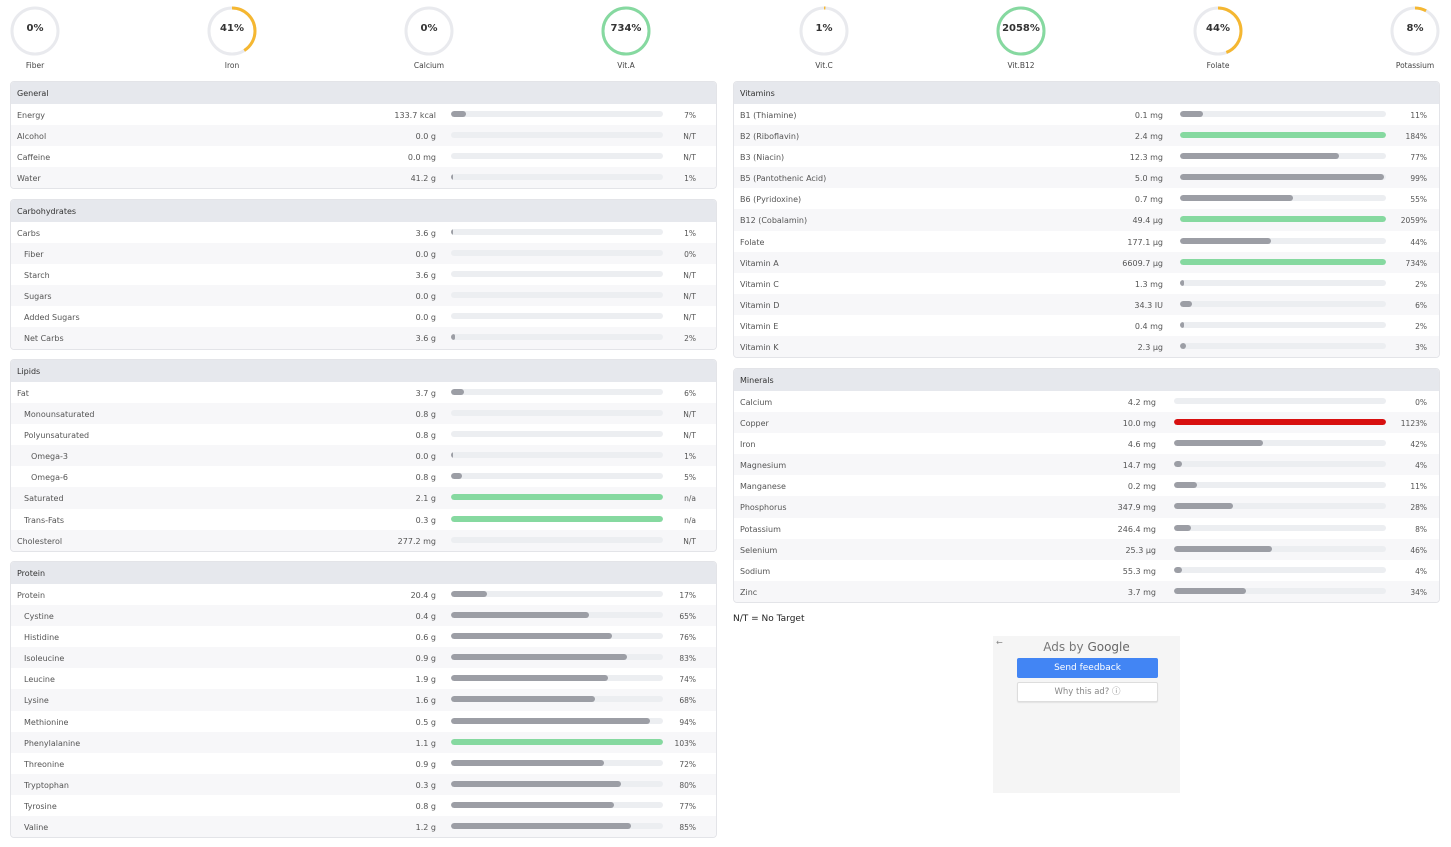 Image resolution: width=1451 pixels, height=847 pixels. What do you see at coordinates (626, 39) in the screenshot?
I see `summary-ring: 734% Vit.A` at bounding box center [626, 39].